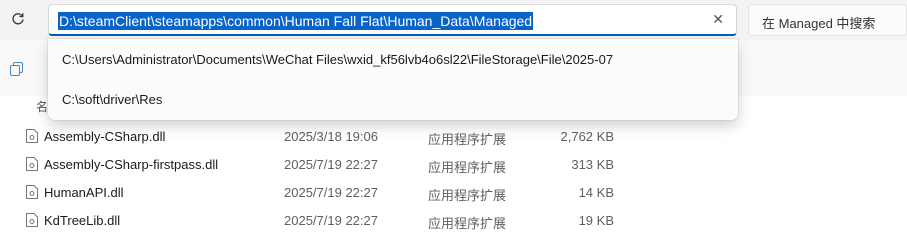 The height and width of the screenshot is (240, 907). I want to click on refresh-icon, so click(18, 19).